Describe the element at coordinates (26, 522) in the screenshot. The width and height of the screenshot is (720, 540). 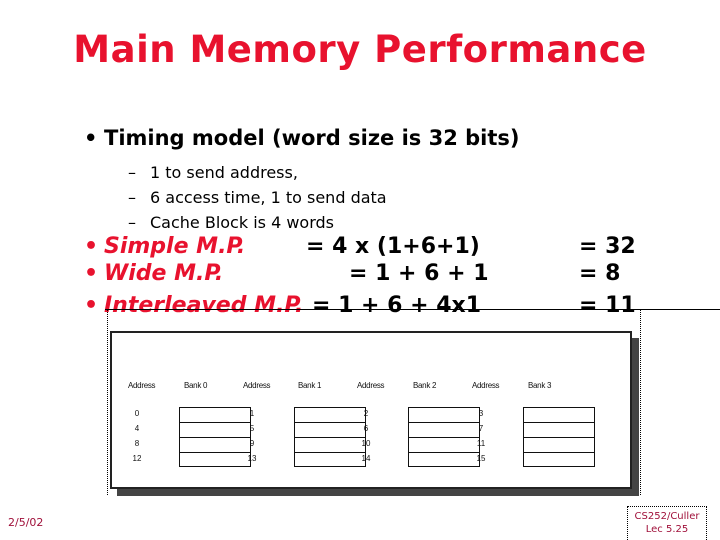
I see `footer-date: 2/5/02` at that location.